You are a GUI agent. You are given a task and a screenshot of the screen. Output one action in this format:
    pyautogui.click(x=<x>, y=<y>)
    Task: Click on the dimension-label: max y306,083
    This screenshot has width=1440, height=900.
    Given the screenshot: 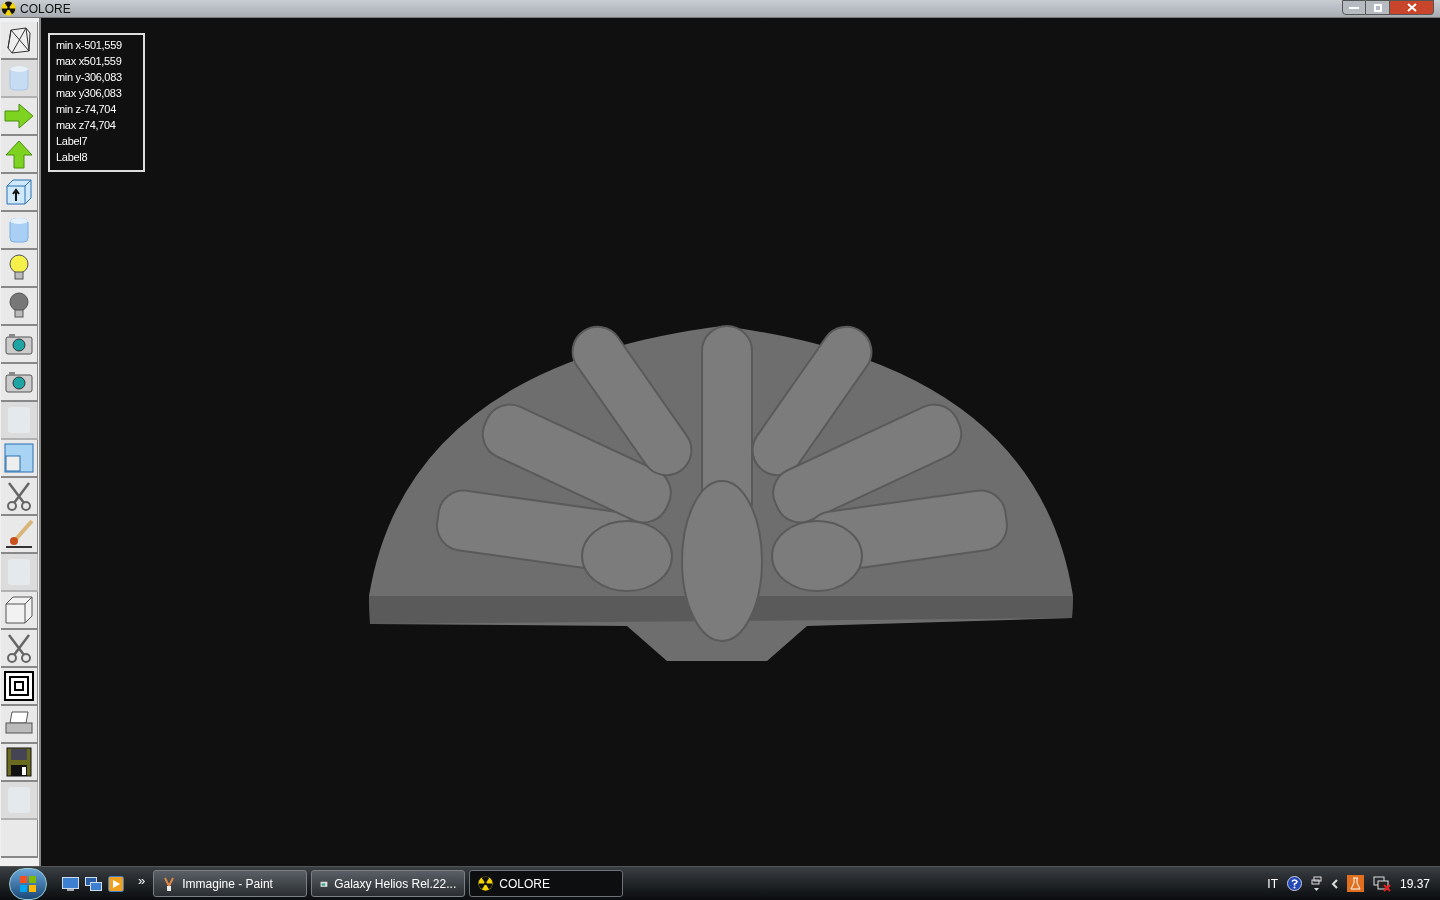 What is the action you would take?
    pyautogui.click(x=89, y=93)
    